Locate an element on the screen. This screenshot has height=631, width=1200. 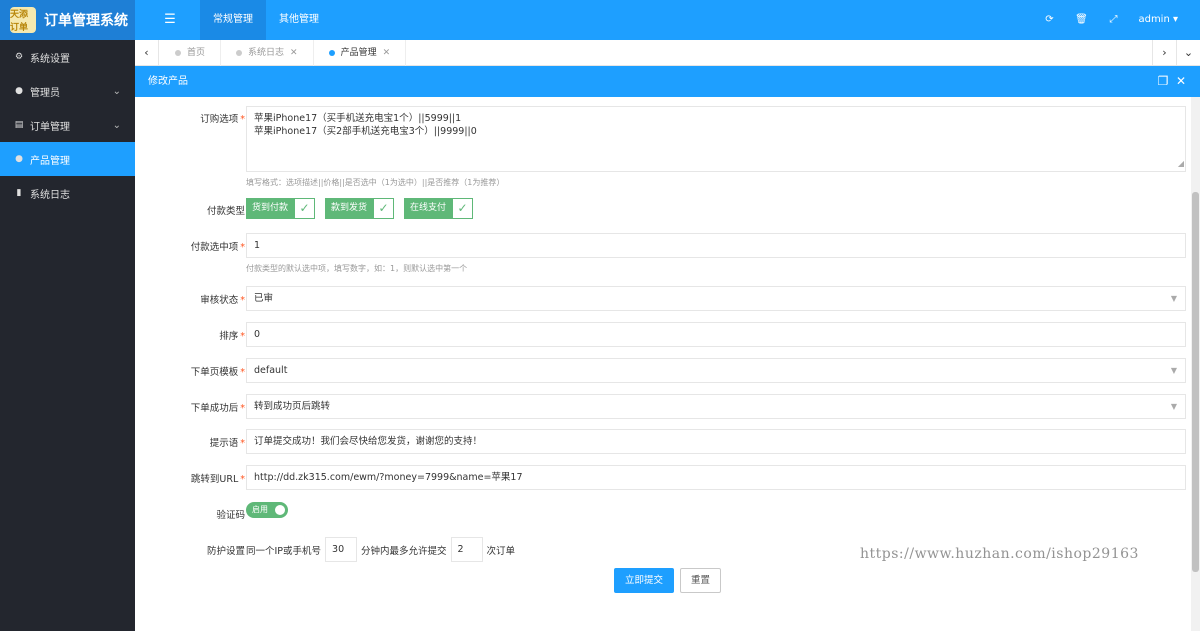
after-order-select: 转到成功页后跳转 ▼ is located at coordinates (716, 406).